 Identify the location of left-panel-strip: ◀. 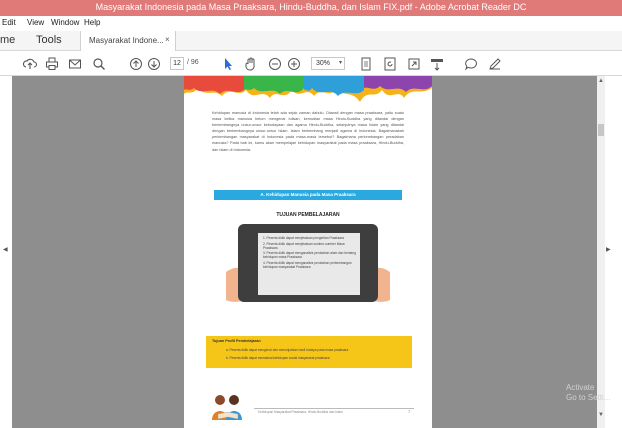
(6, 252).